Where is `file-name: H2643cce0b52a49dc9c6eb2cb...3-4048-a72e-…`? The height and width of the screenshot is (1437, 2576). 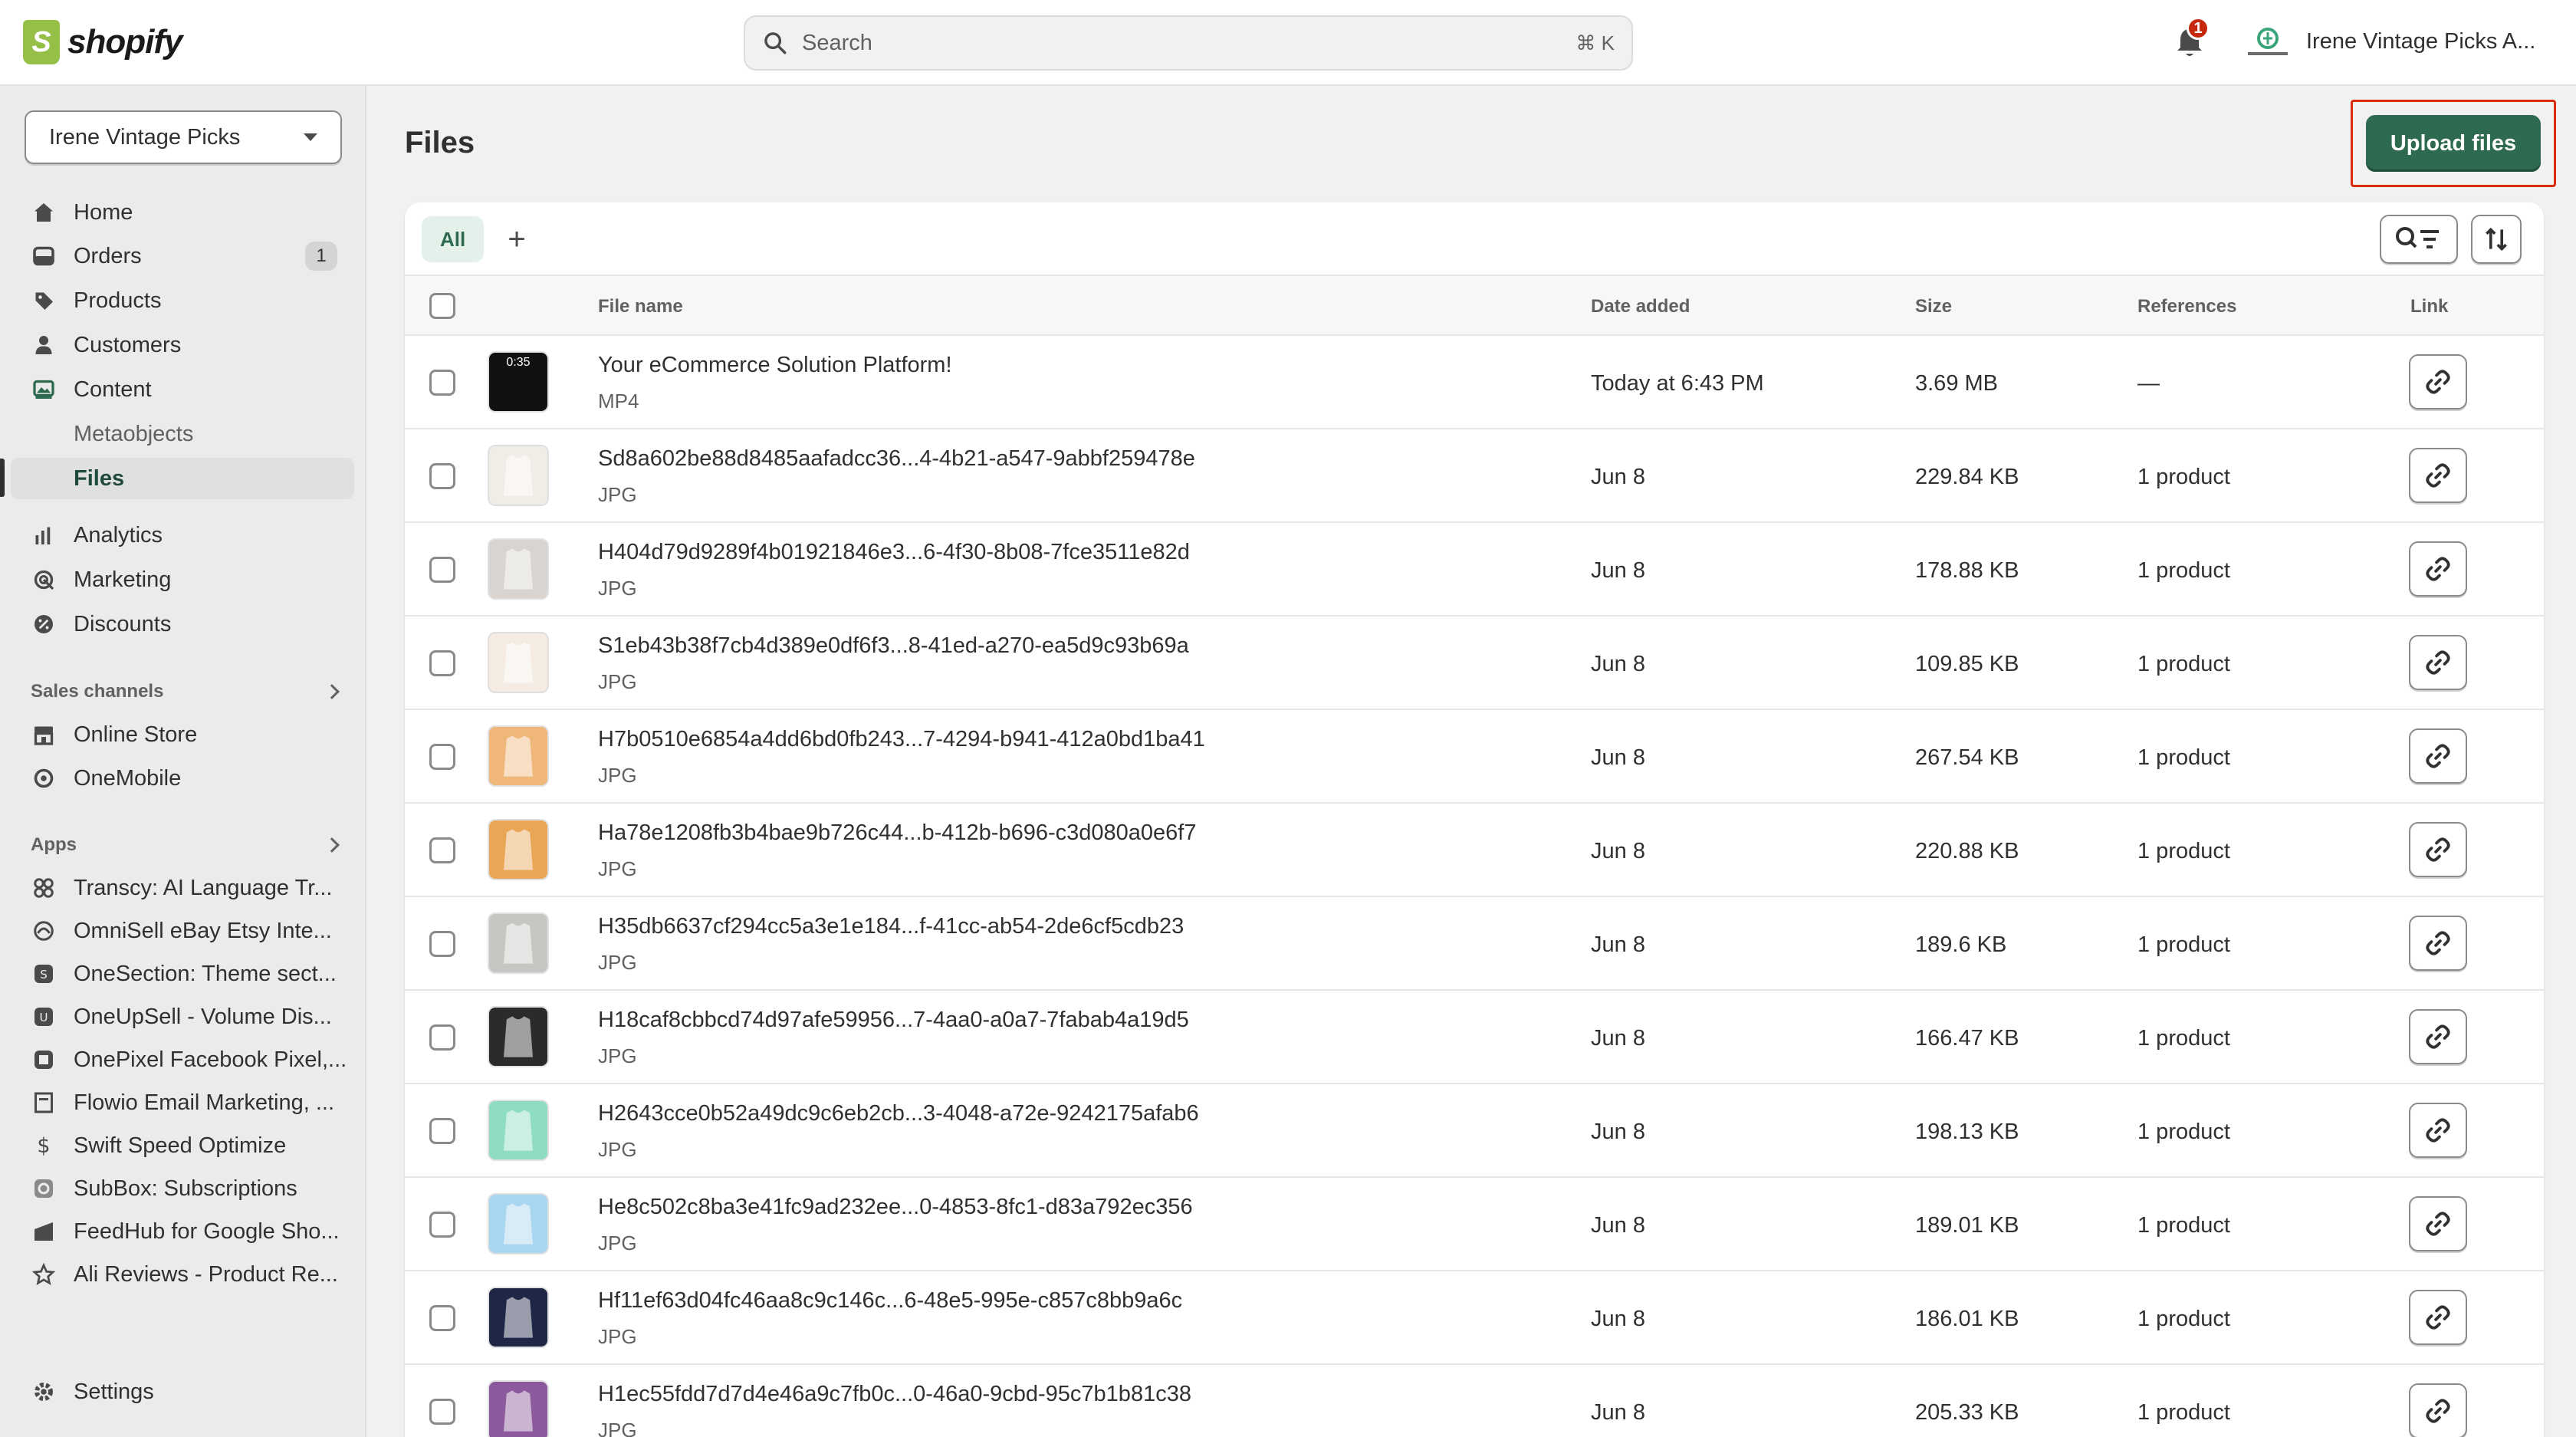
file-name: H2643cce0b52a49dc9c6eb2cb...3-4048-a72e-… is located at coordinates (899, 1113).